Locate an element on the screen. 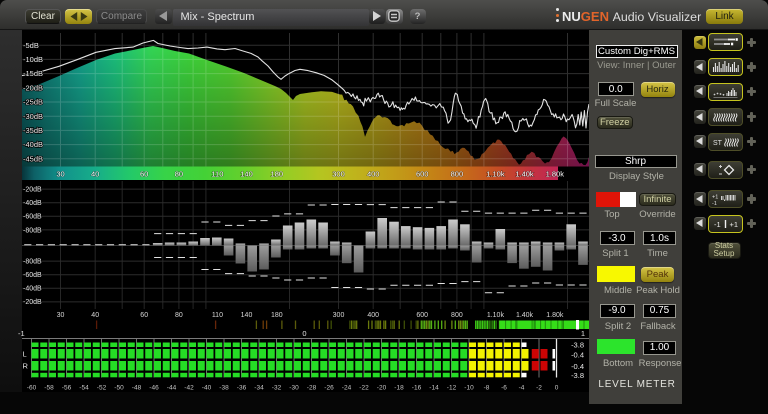  svg-text: -26 is located at coordinates (329, 388).